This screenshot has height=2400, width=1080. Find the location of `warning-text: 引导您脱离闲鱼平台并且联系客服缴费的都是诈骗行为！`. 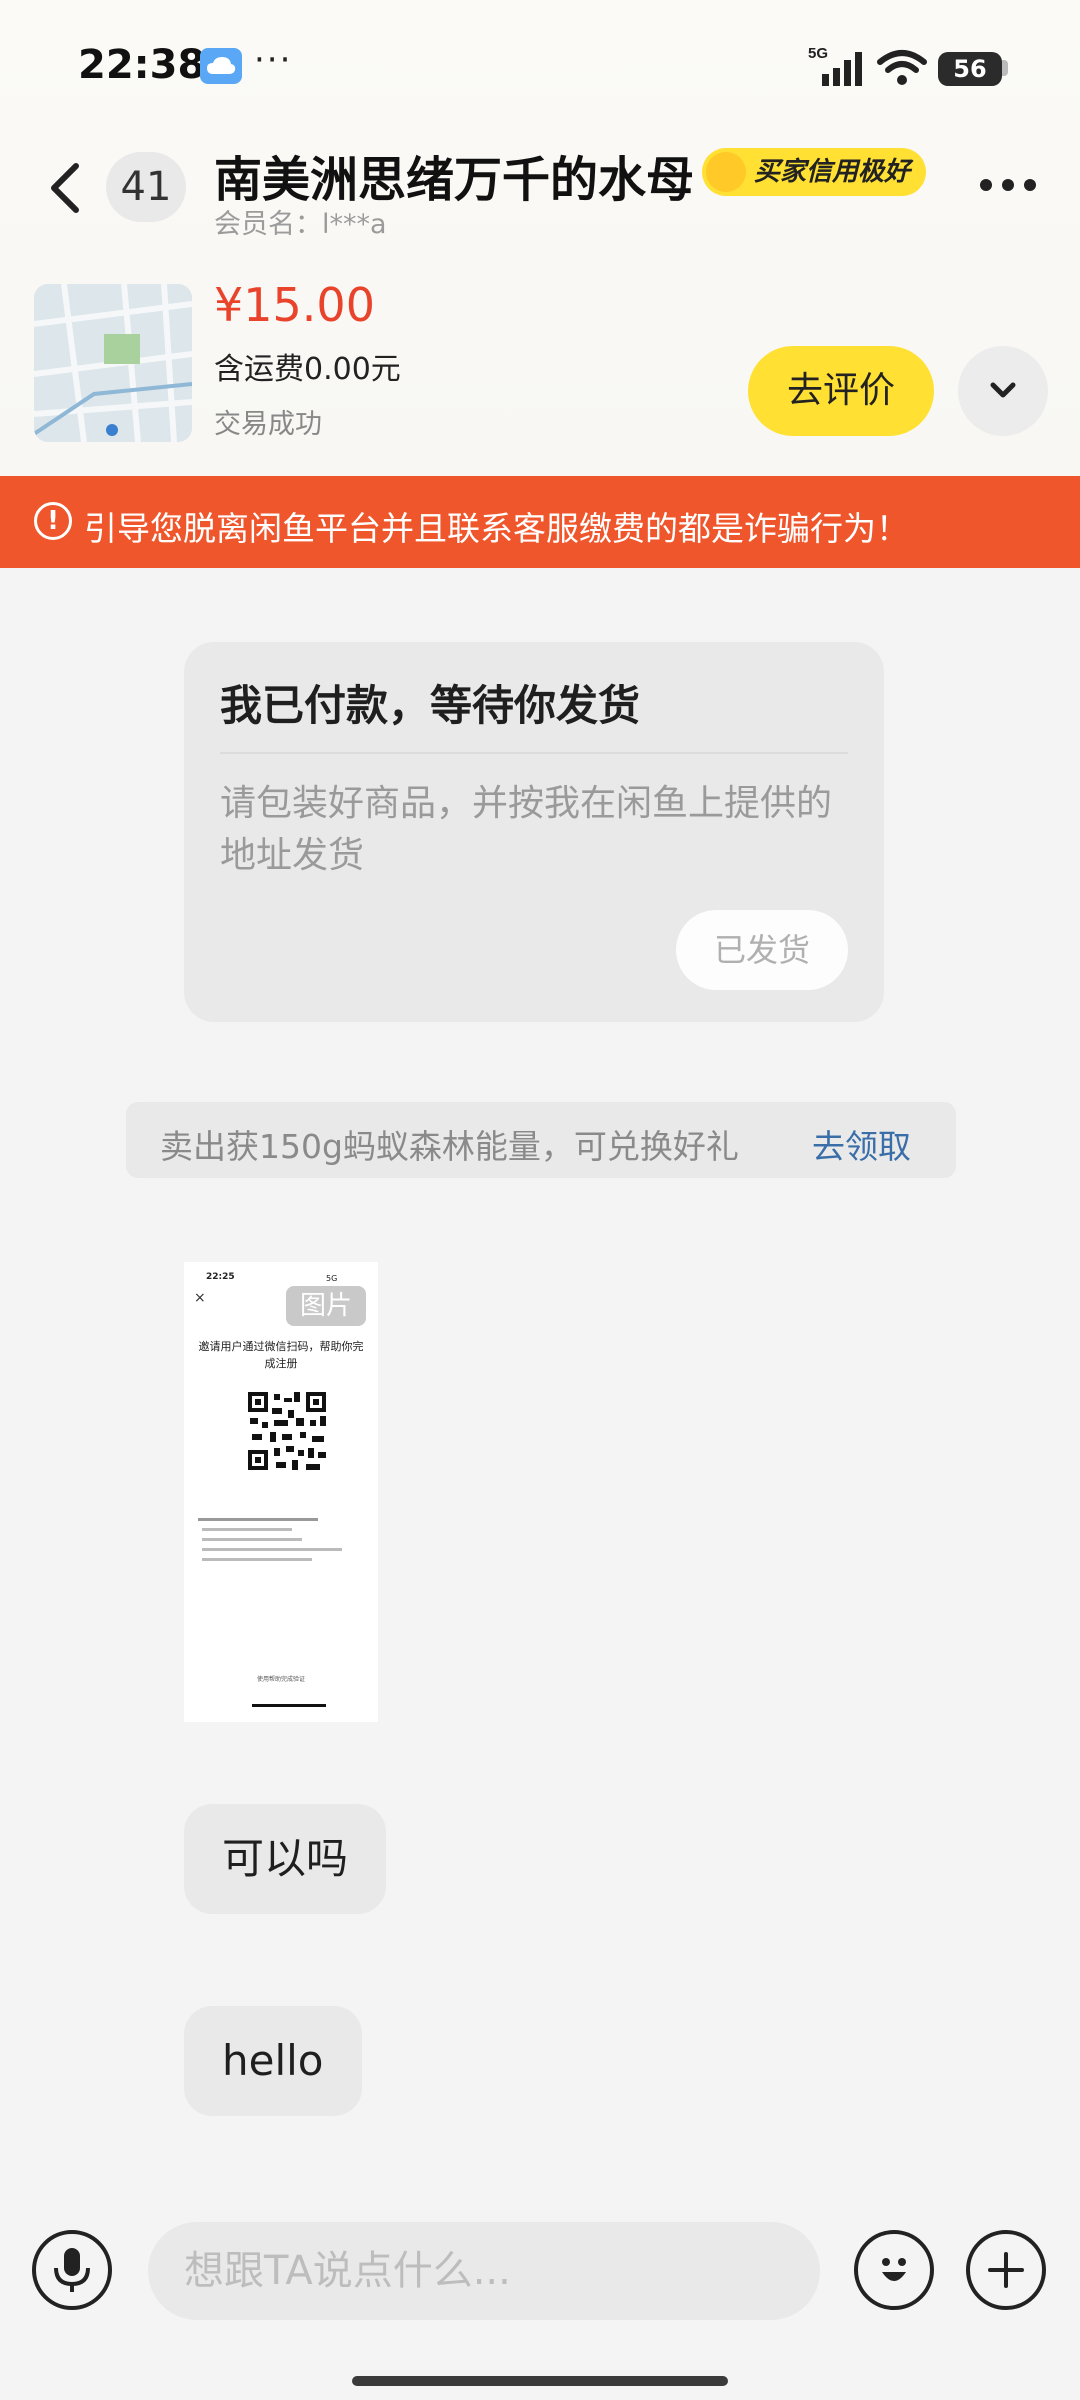

warning-text: 引导您脱离闲鱼平台并且联系客服缴费的都是诈骗行为！ is located at coordinates (496, 528).